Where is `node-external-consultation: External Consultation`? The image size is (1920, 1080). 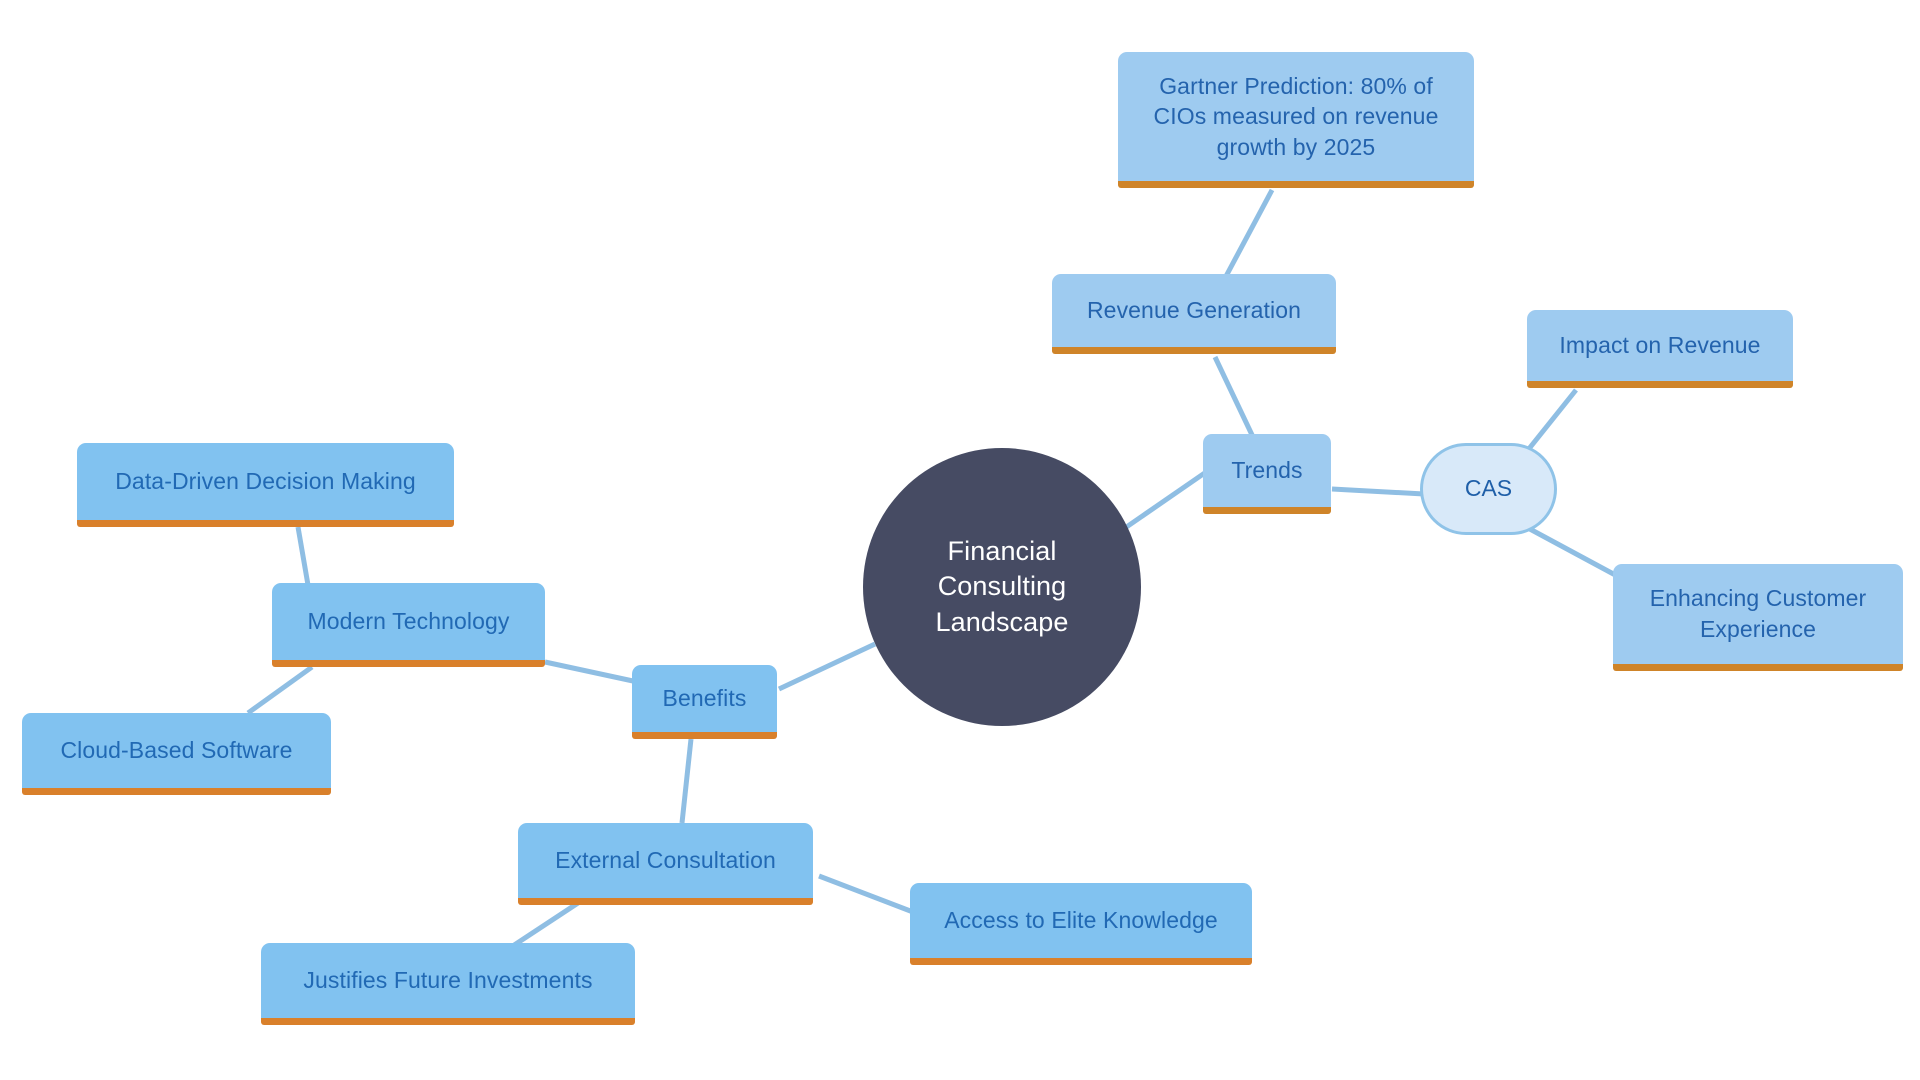 node-external-consultation: External Consultation is located at coordinates (665, 864).